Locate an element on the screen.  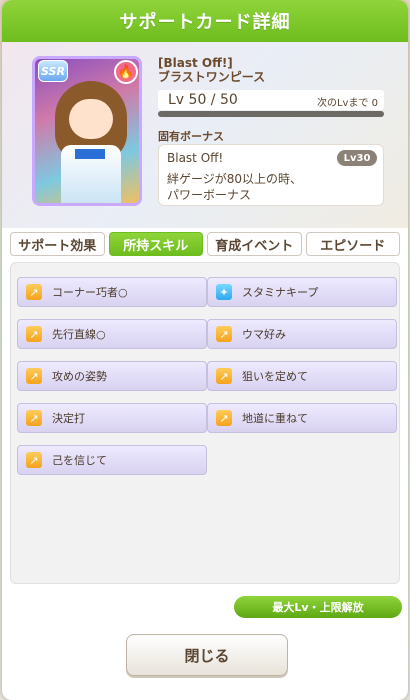
card-name-jp: ブラストワンピース is located at coordinates (212, 77).